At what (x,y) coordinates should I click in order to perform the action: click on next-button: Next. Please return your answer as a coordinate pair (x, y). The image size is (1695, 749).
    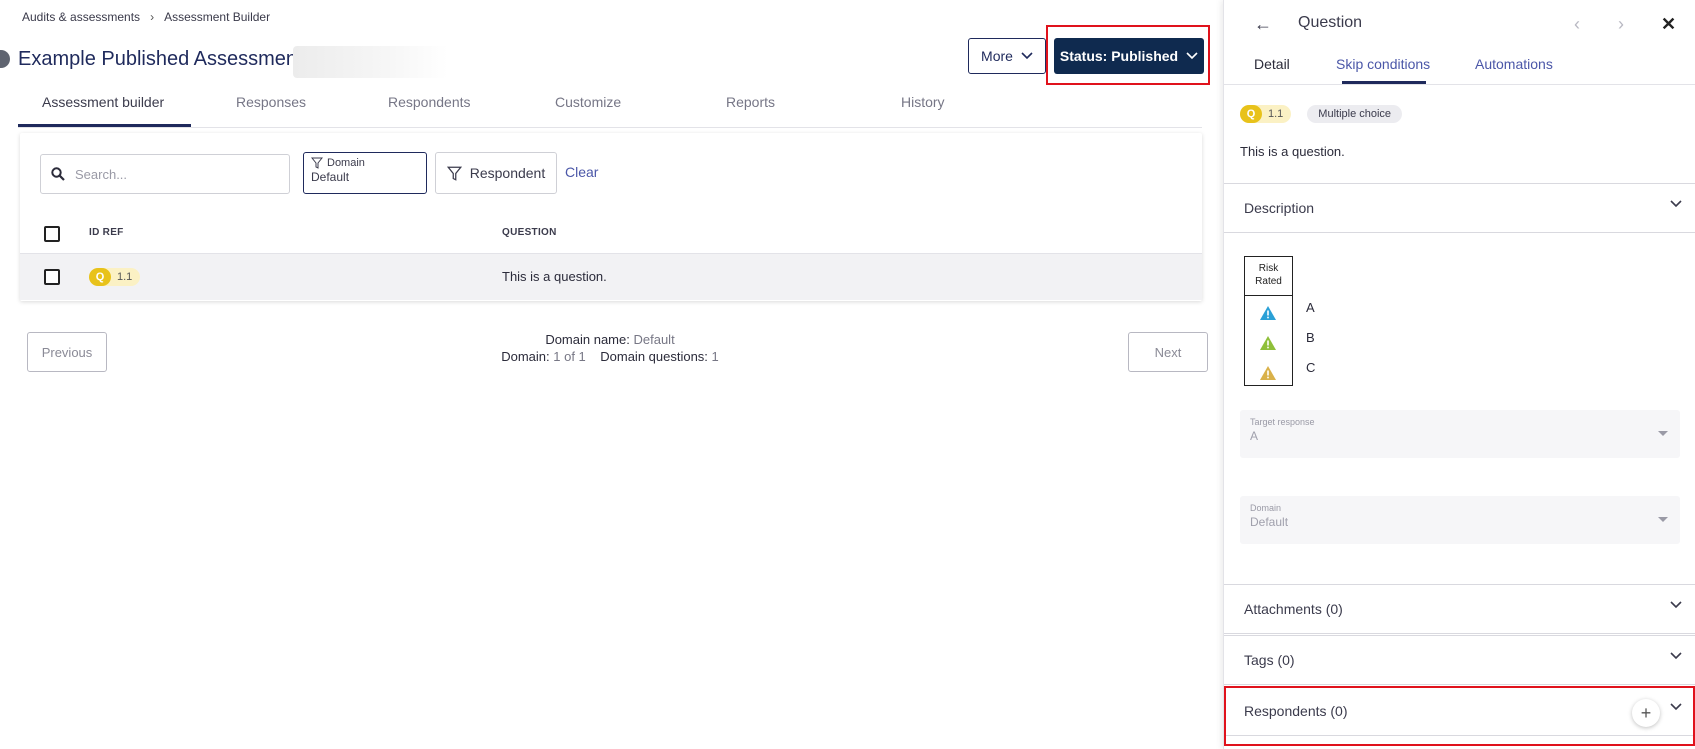
    Looking at the image, I should click on (1168, 352).